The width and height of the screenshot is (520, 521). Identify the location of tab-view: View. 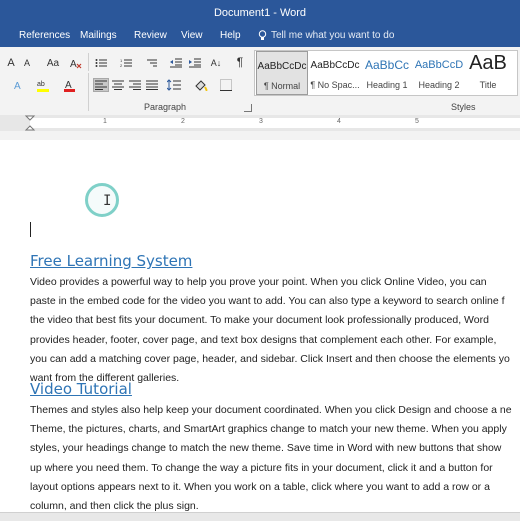
(192, 35).